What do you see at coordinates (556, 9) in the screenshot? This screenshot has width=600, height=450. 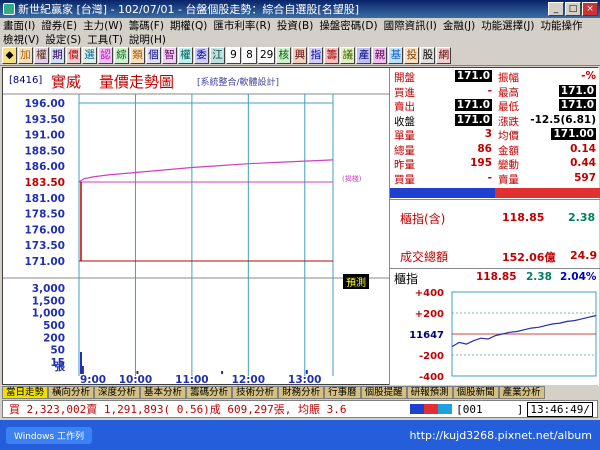 I see `minimize-button: _` at bounding box center [556, 9].